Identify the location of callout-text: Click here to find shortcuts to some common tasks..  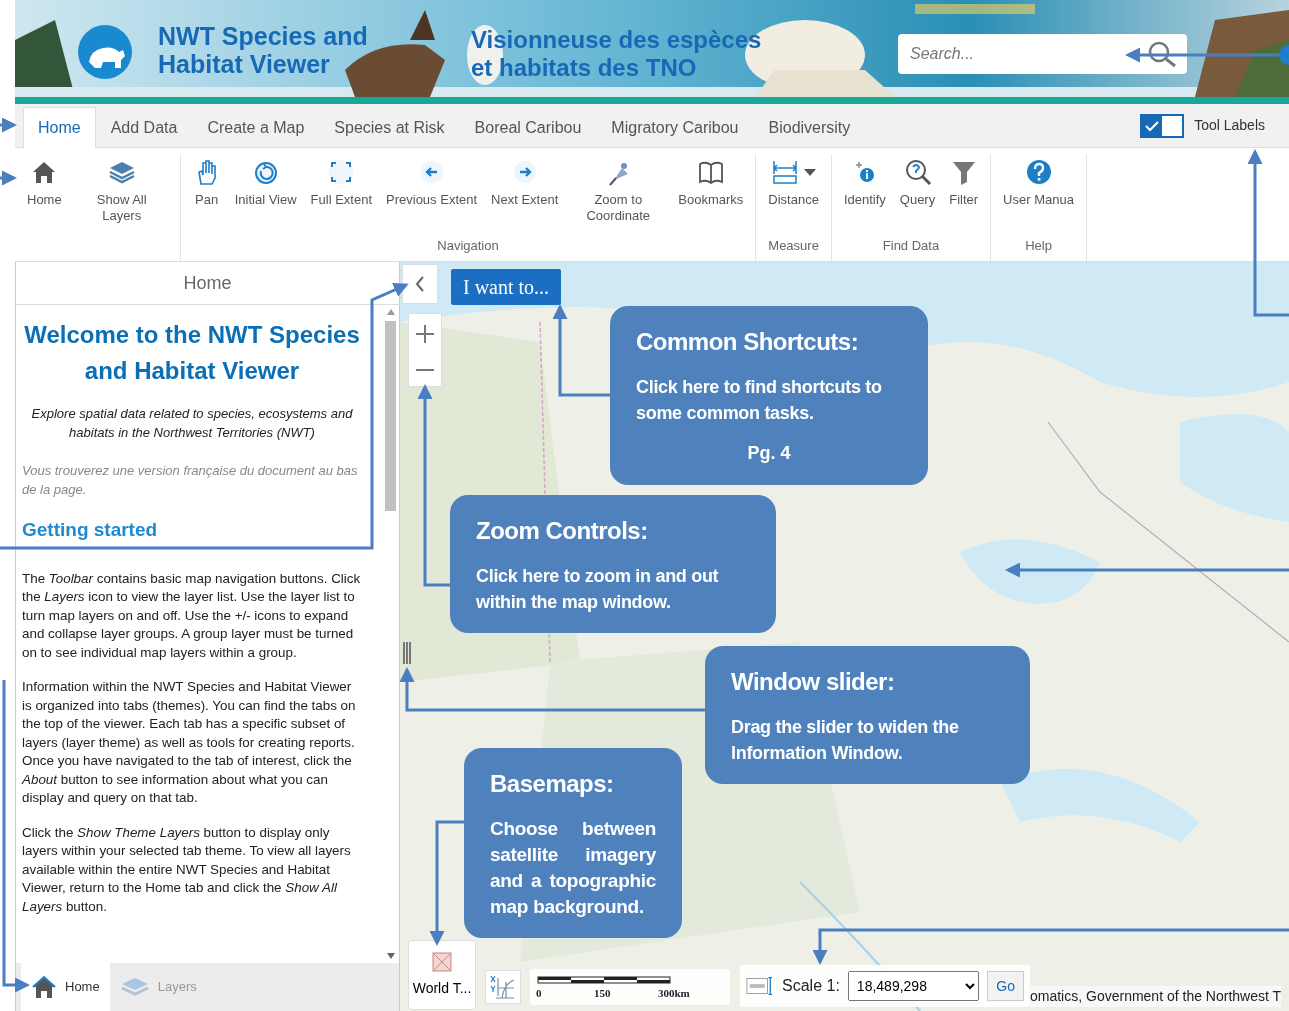
(759, 400).